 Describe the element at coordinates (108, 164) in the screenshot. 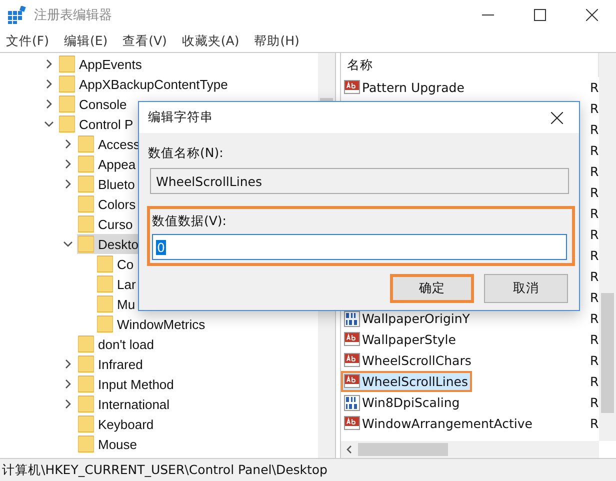

I see `tree-item: Appea` at that location.